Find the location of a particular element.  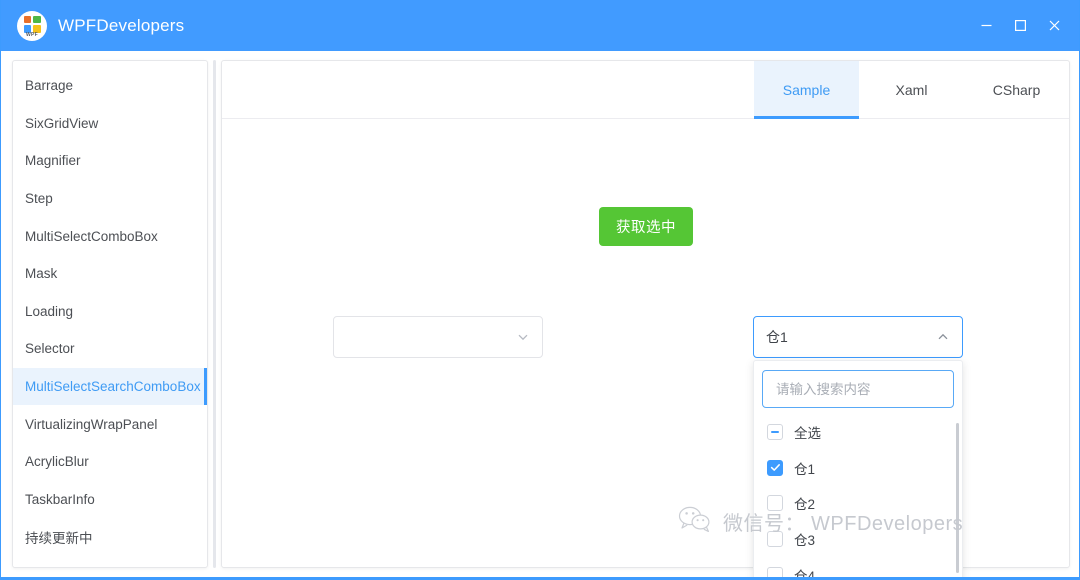

sidebar-item-label: MultiSelectComboBox is located at coordinates (91, 236).